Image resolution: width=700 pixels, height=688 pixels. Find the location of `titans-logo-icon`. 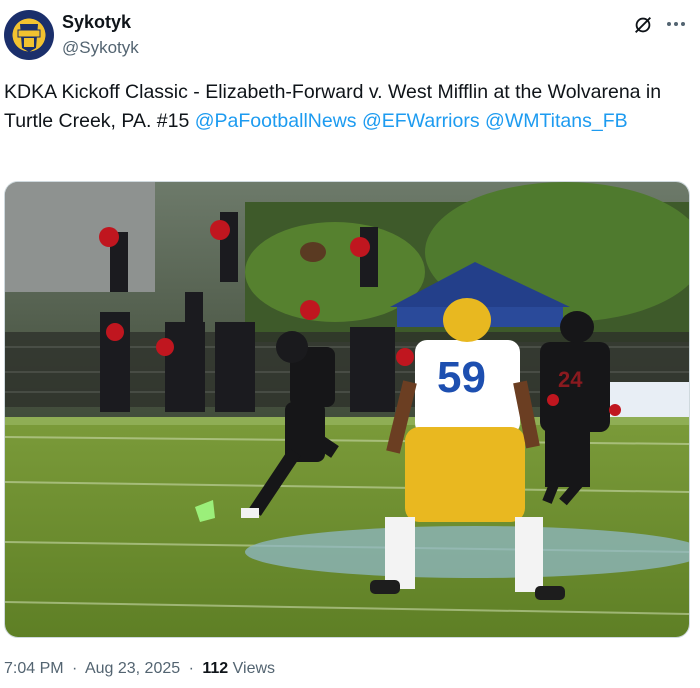

titans-logo-icon is located at coordinates (29, 38).